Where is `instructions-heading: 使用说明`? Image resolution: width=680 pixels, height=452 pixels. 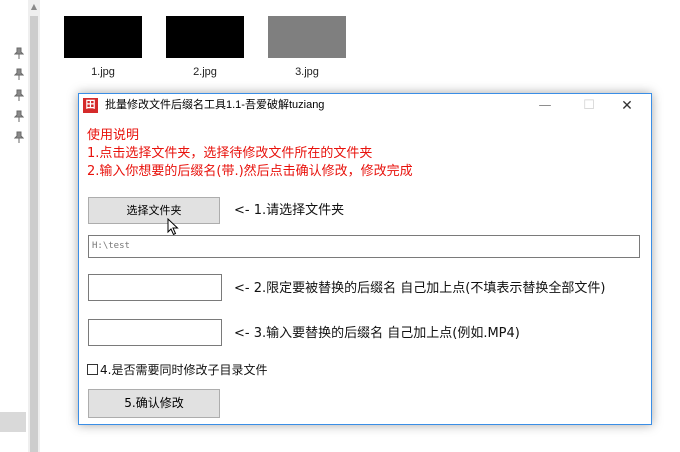
instructions-heading: 使用说明 is located at coordinates (113, 135).